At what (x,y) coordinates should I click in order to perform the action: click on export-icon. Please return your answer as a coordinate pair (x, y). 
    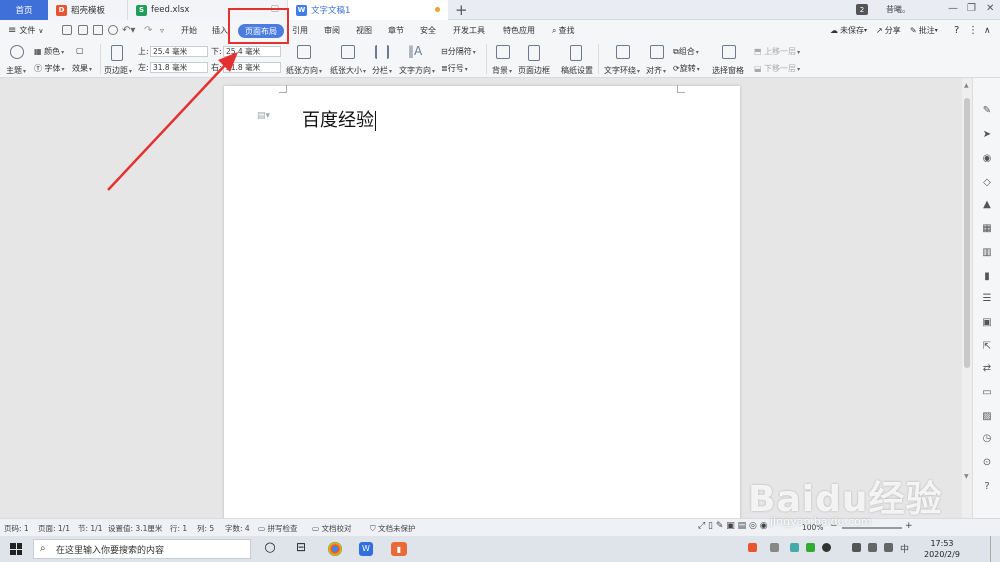
    Looking at the image, I should click on (83, 30).